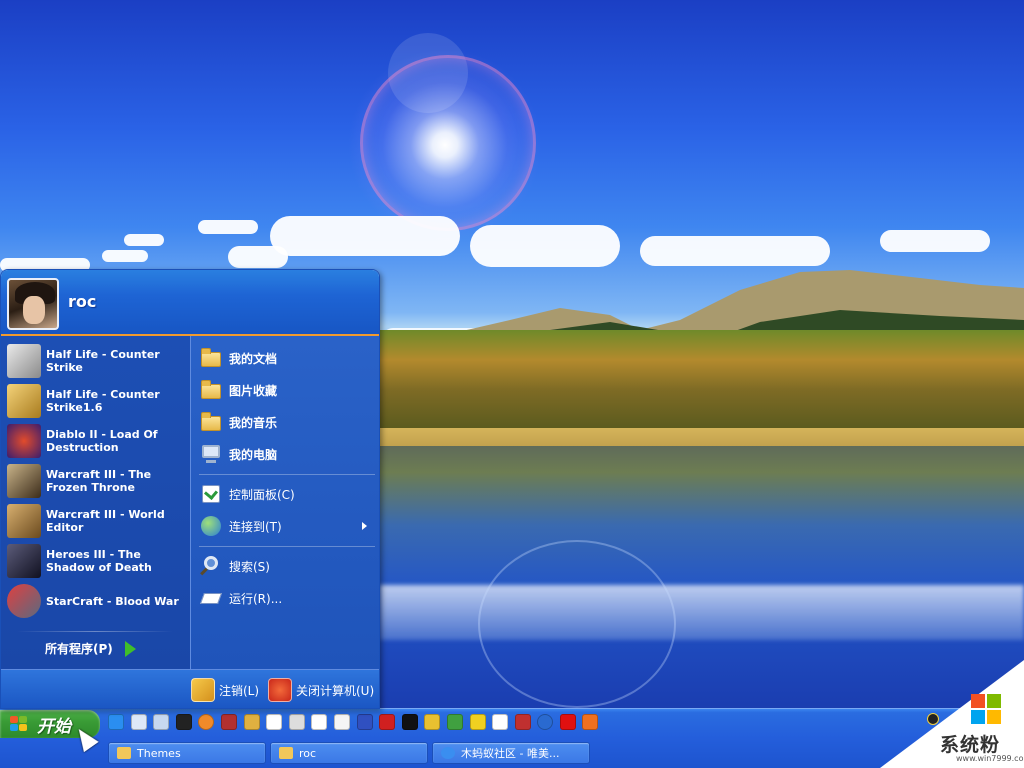  What do you see at coordinates (206, 722) in the screenshot?
I see `basketball-icon` at bounding box center [206, 722].